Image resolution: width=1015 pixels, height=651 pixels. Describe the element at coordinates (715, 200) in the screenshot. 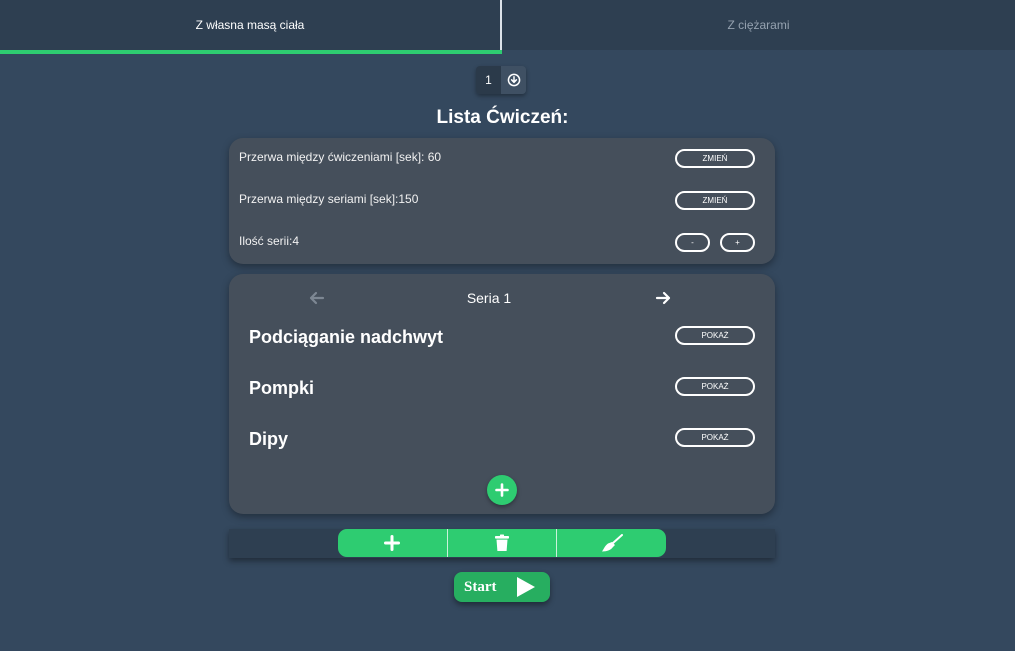

I see `change-rest-series-button: ZMIEŃ` at that location.